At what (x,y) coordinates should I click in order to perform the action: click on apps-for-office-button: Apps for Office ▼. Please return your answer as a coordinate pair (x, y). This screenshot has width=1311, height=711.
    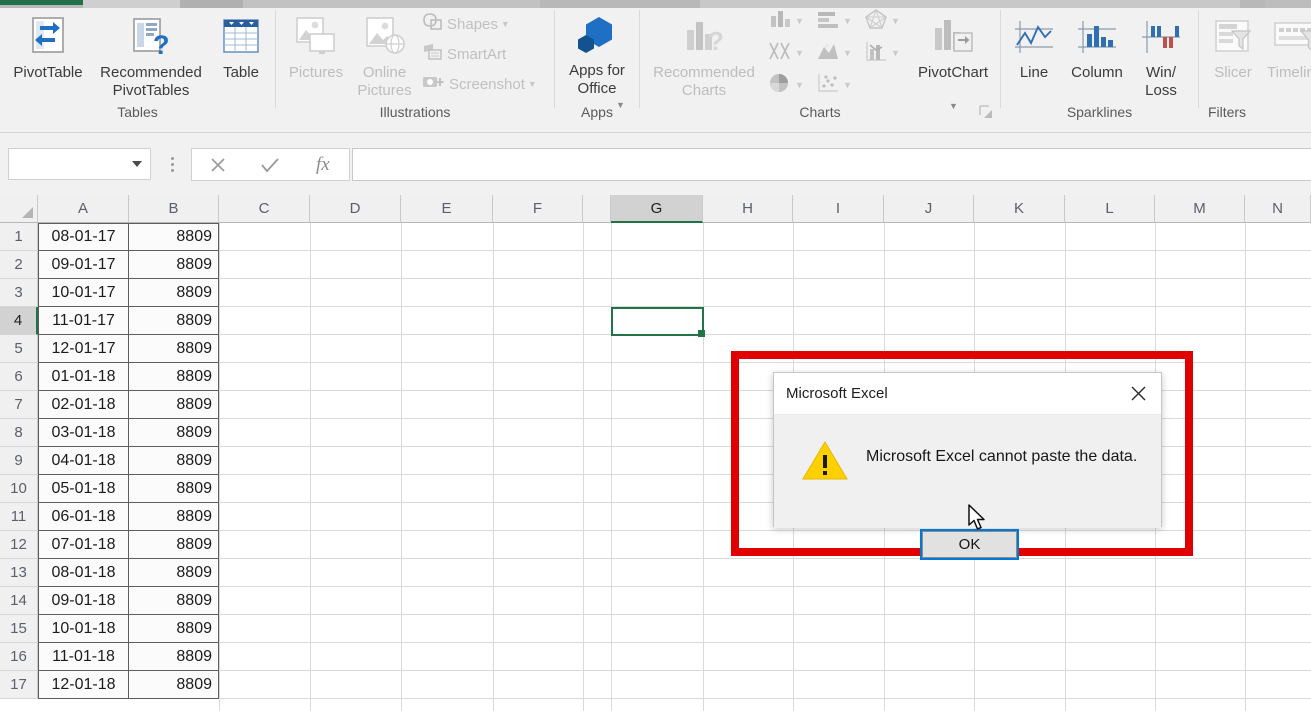
    Looking at the image, I should click on (597, 61).